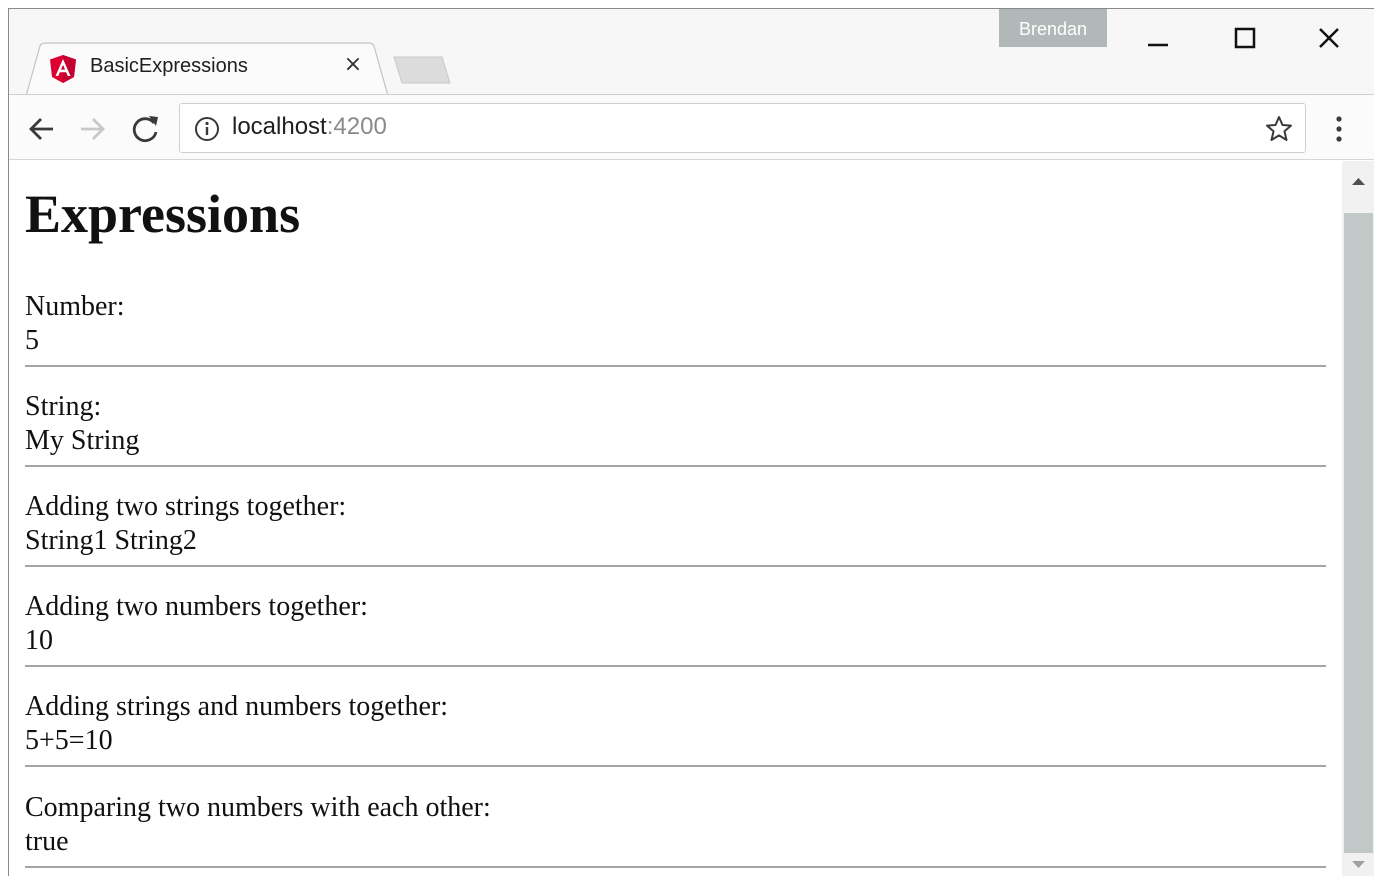 The width and height of the screenshot is (1374, 876). Describe the element at coordinates (675, 340) in the screenshot. I see `section-number: Number: 5` at that location.